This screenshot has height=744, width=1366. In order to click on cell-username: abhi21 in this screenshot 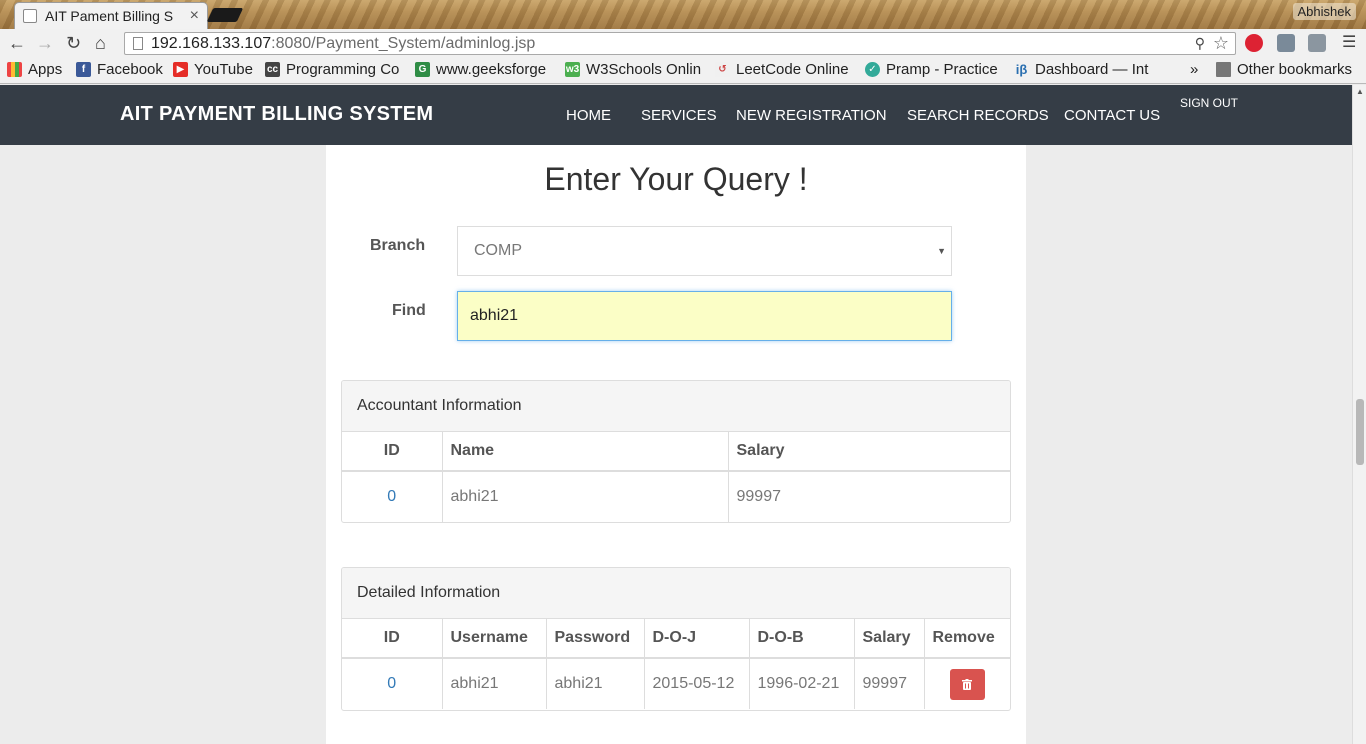, I will do `click(494, 683)`.